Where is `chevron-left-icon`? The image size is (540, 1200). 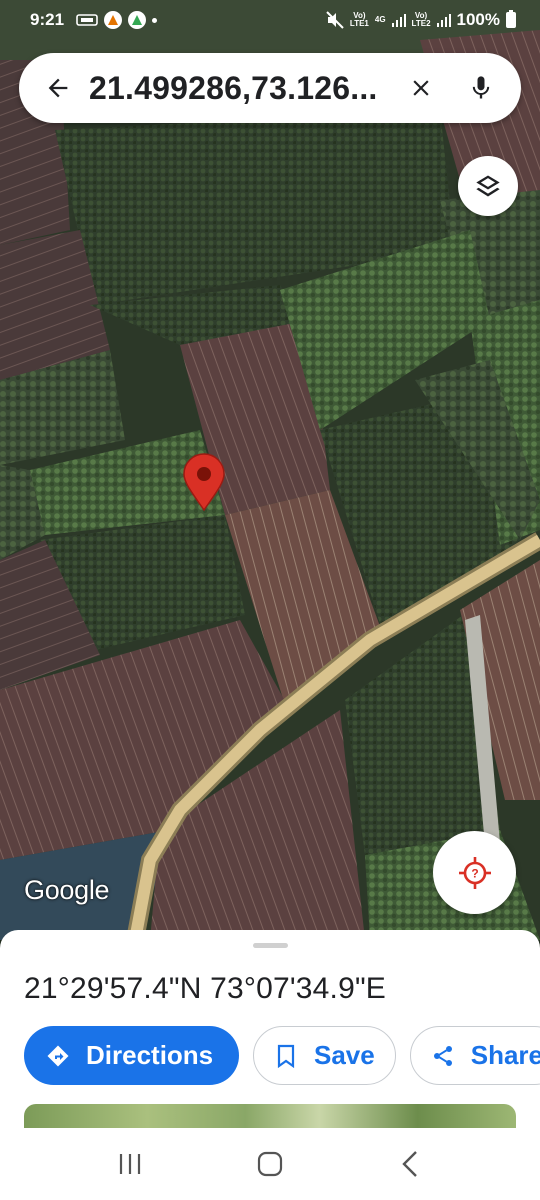
chevron-left-icon is located at coordinates (409, 1164).